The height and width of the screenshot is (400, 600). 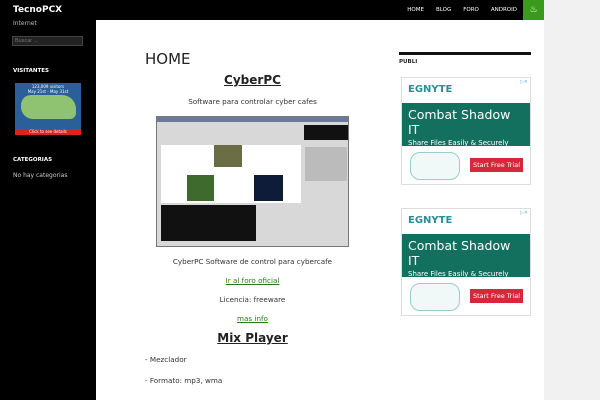 I want to click on ads-title: PUBLI, so click(x=408, y=62).